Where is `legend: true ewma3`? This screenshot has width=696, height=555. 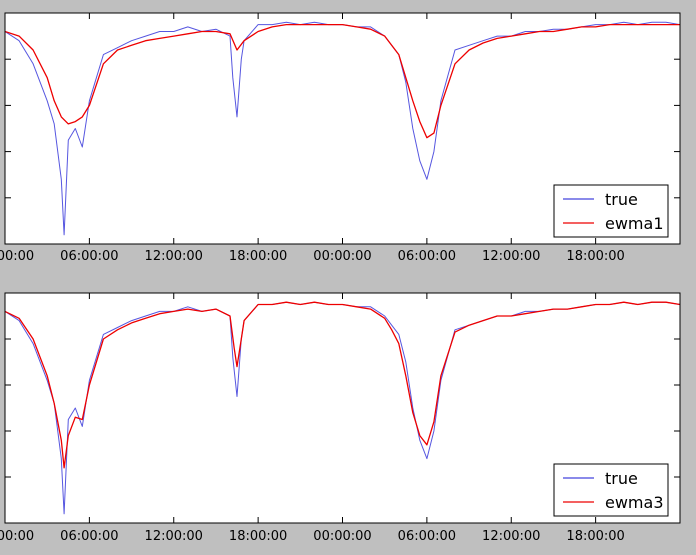 legend: true ewma3 is located at coordinates (611, 490).